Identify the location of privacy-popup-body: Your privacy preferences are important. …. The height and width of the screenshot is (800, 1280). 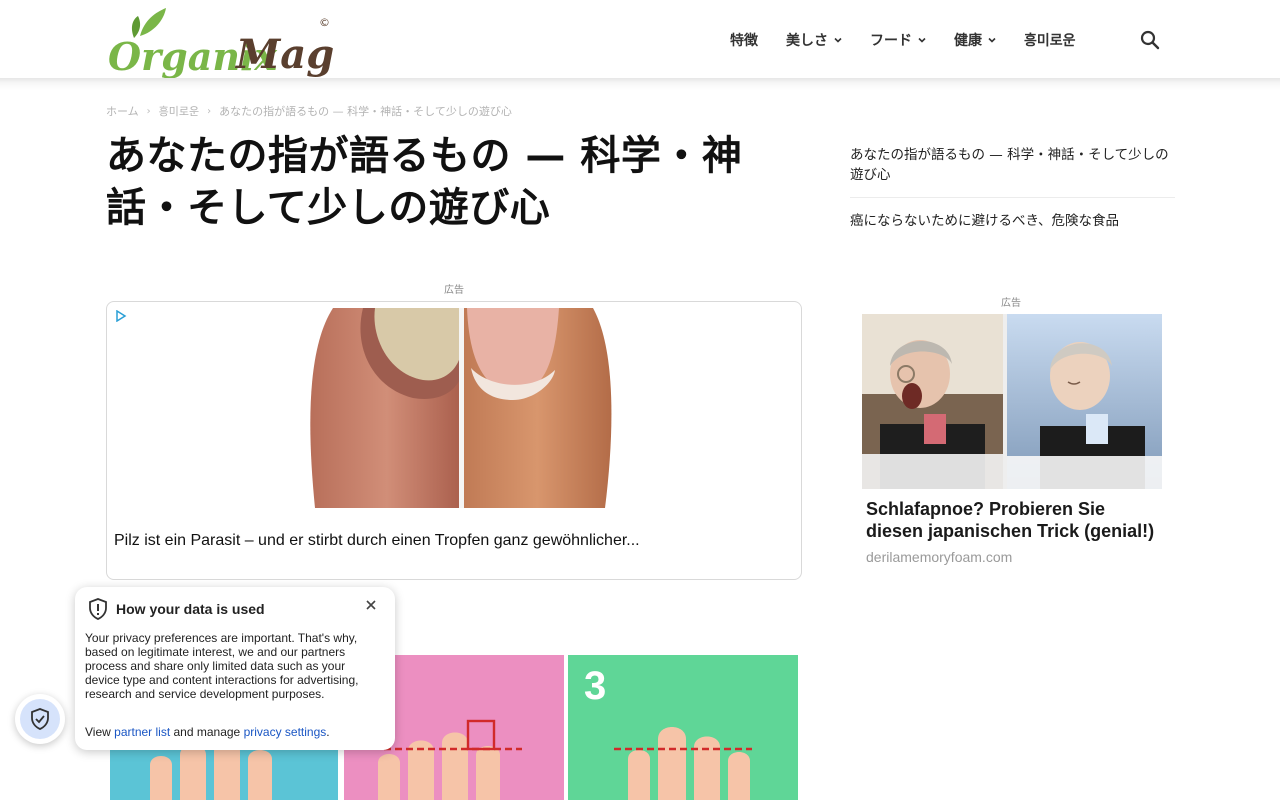
(222, 666).